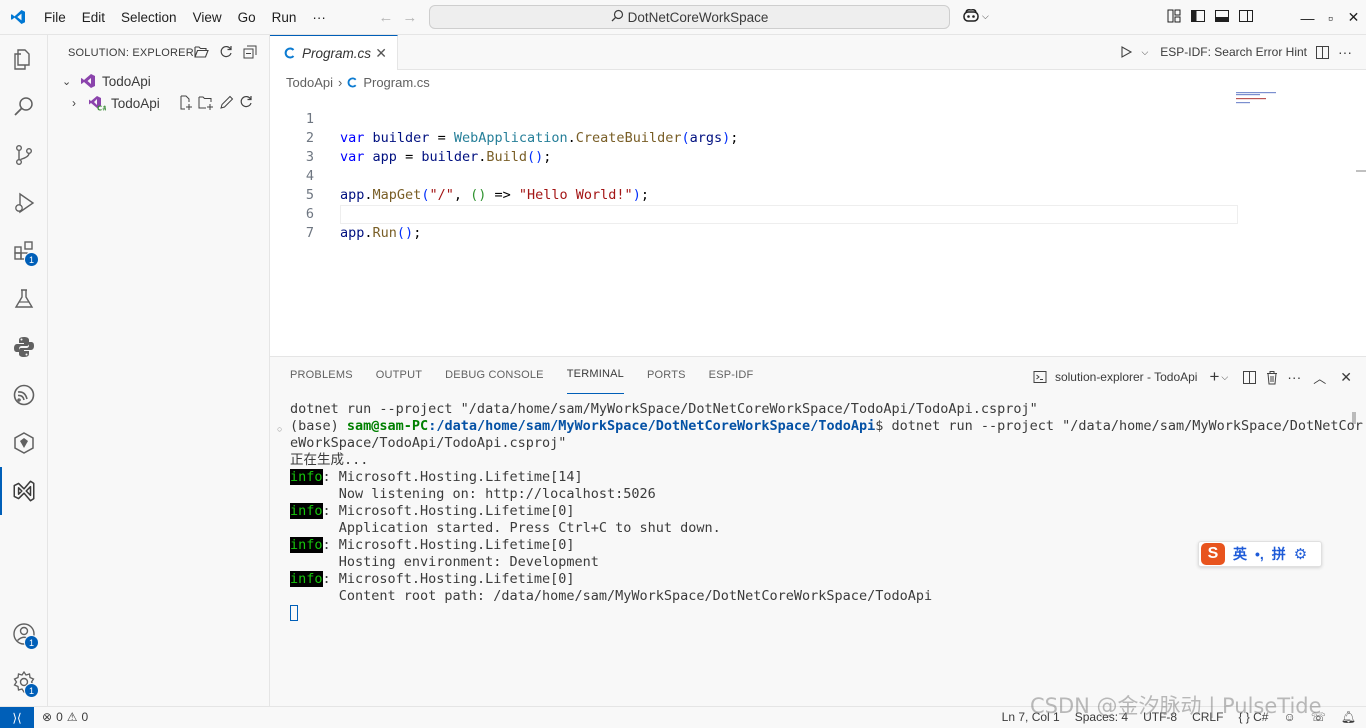 The image size is (1366, 728). What do you see at coordinates (452, 477) in the screenshot?
I see `log-text: : Microsoft.Hosting.Lifetime[14]` at bounding box center [452, 477].